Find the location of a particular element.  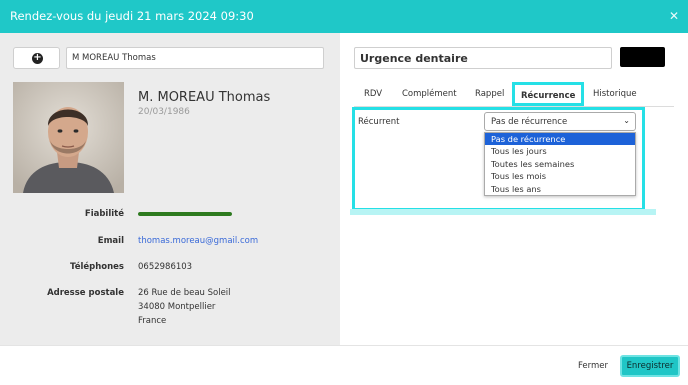

adresse-label: Adresse postale is located at coordinates (85, 293).